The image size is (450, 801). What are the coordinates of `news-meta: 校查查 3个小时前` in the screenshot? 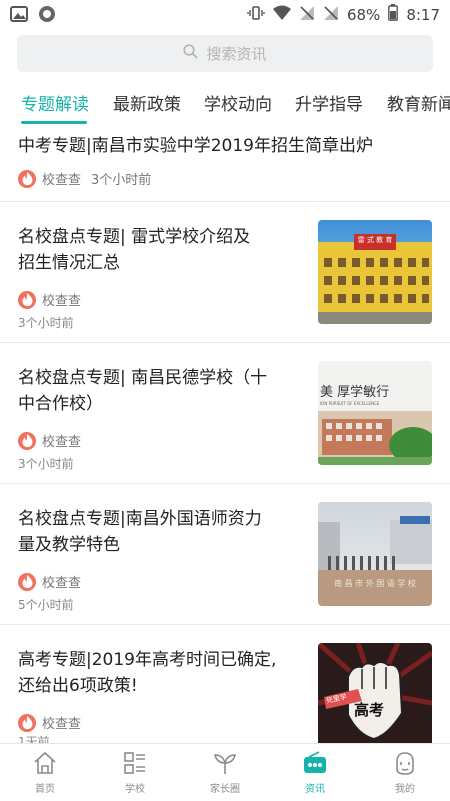 It's located at (84, 178).